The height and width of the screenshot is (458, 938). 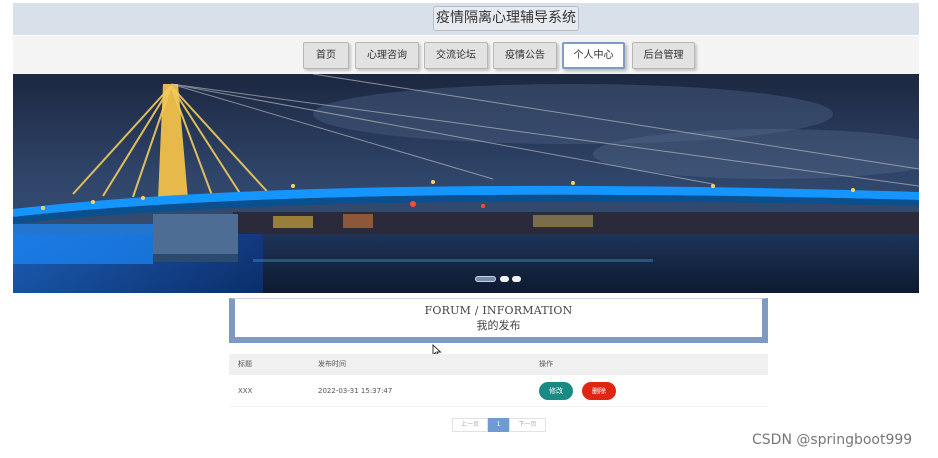 What do you see at coordinates (498, 310) in the screenshot?
I see `section-title-en: FORUM / INFORMATION` at bounding box center [498, 310].